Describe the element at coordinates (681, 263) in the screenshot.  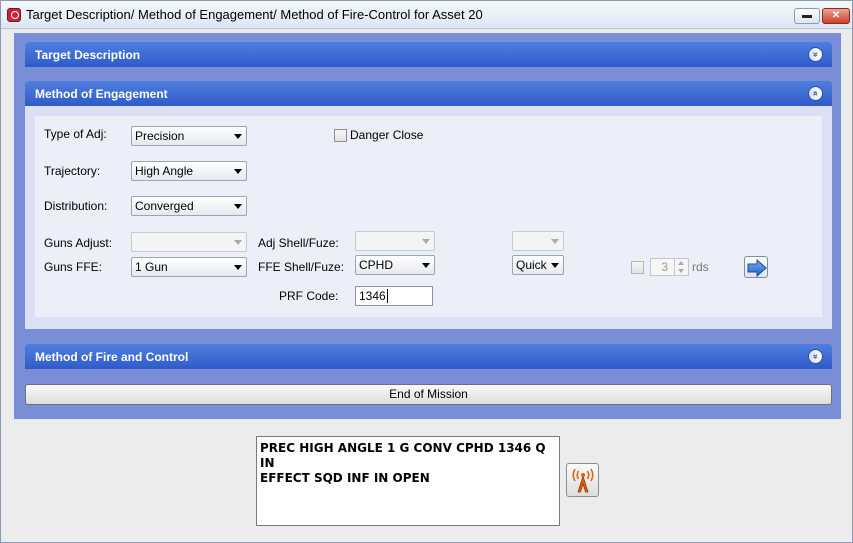
I see `spin-up-icon` at that location.